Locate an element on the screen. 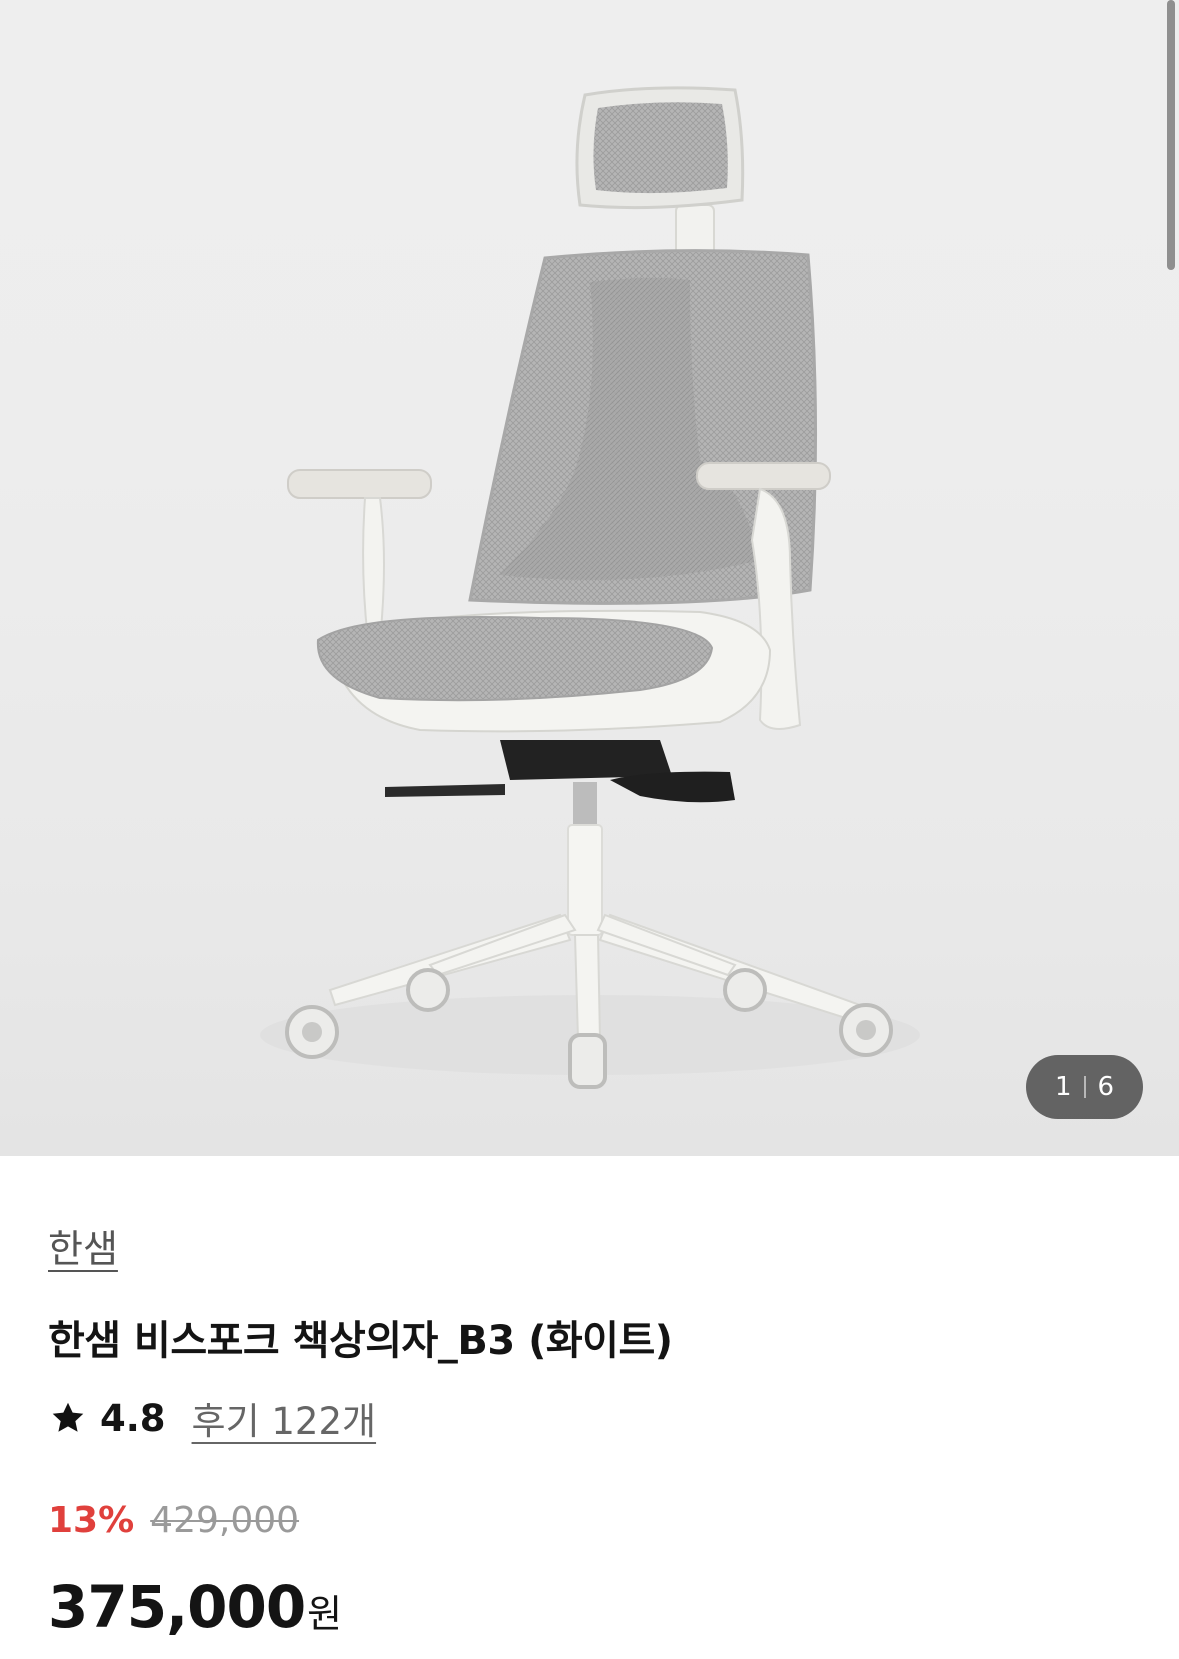 Image resolution: width=1179 pixels, height=1659 pixels. image-counter-current: 1 is located at coordinates (1063, 1087).